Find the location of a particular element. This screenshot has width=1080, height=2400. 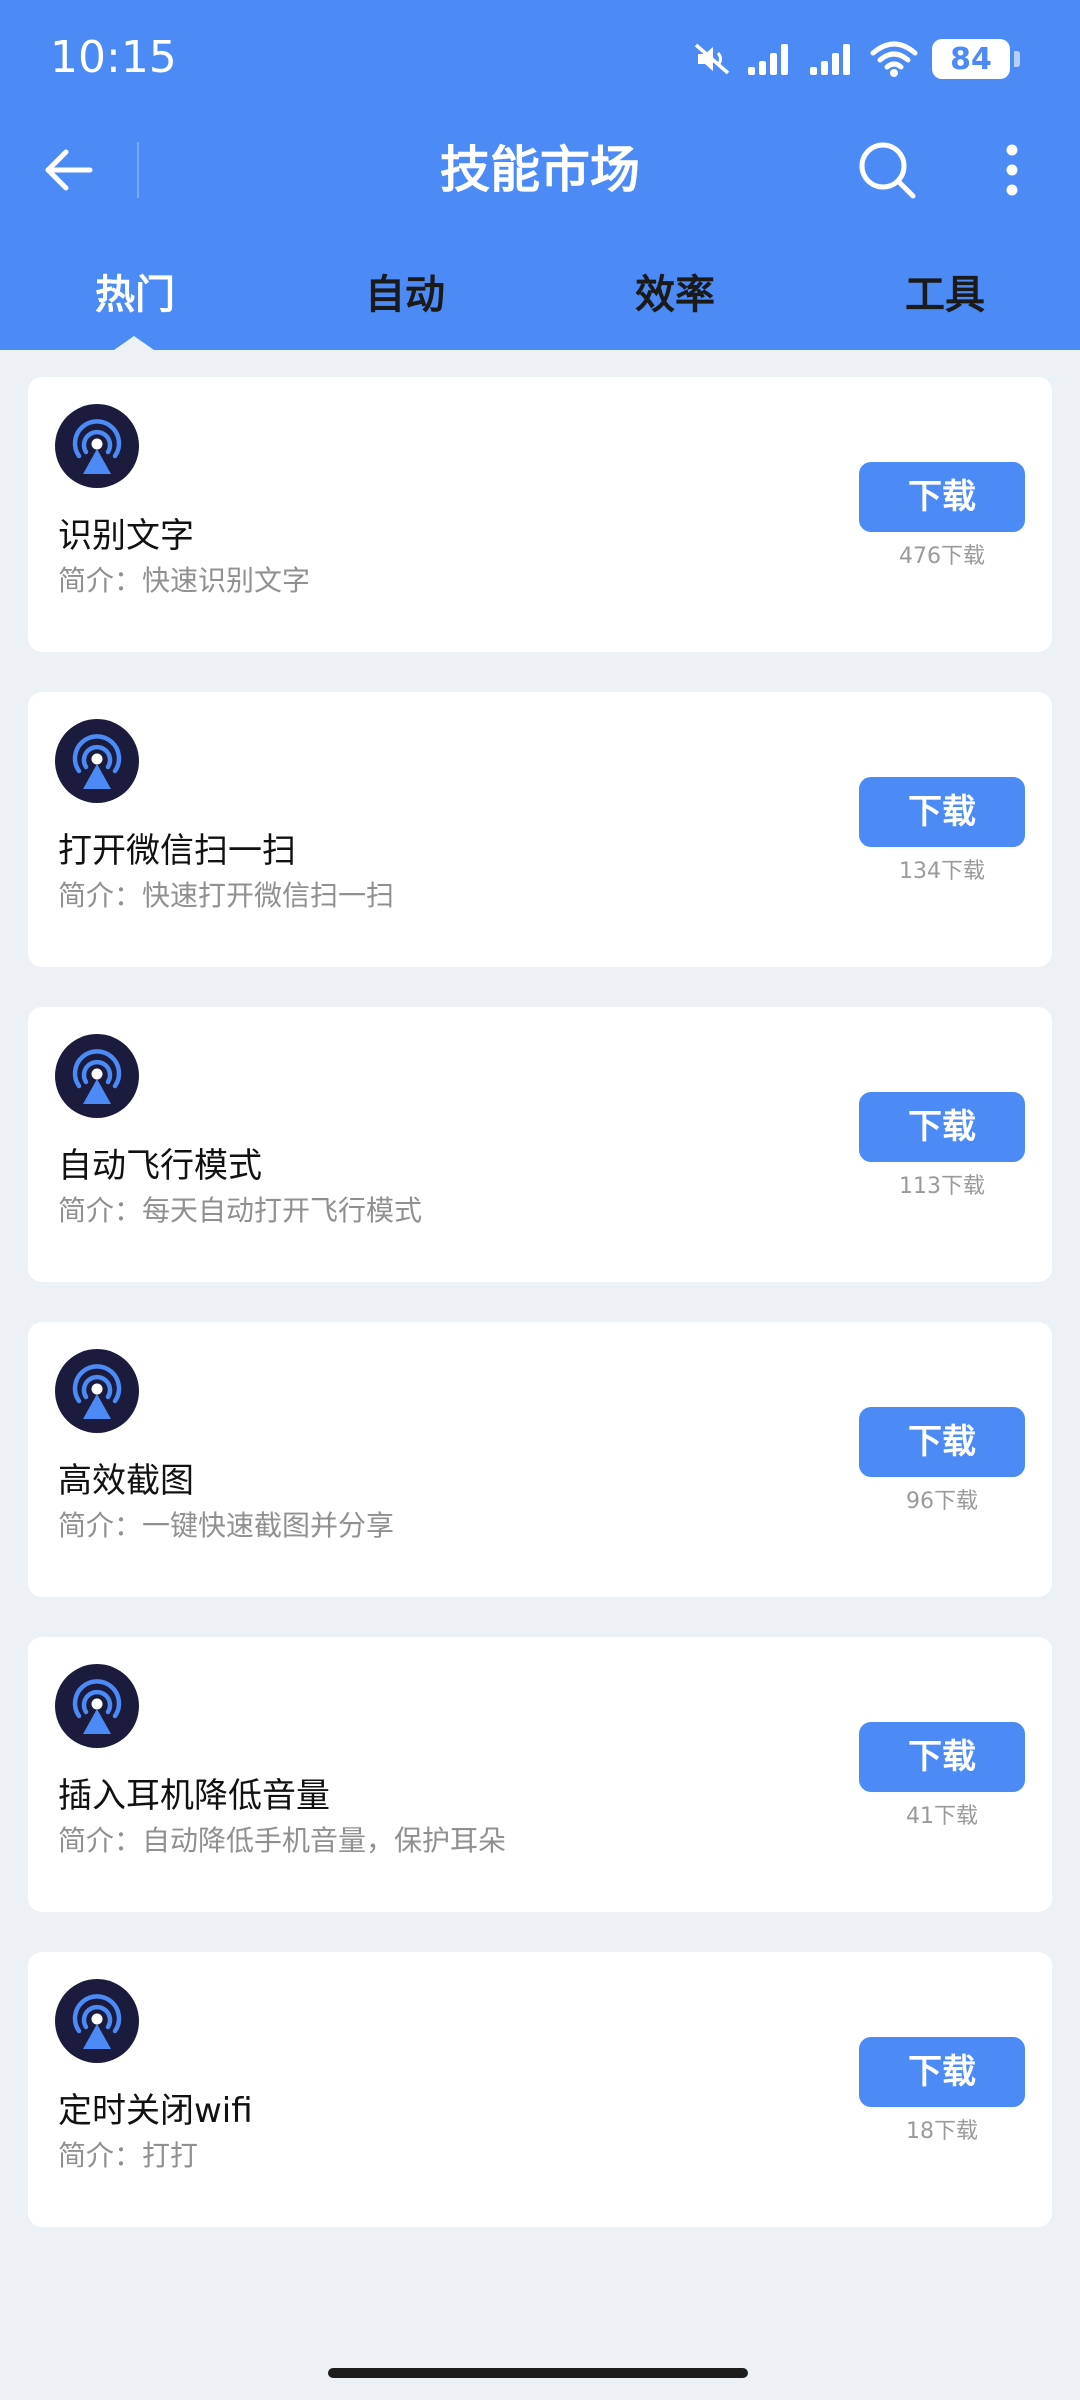

skill-card: 识别文字简介：快速识别文字 下载 476下载 is located at coordinates (540, 514).